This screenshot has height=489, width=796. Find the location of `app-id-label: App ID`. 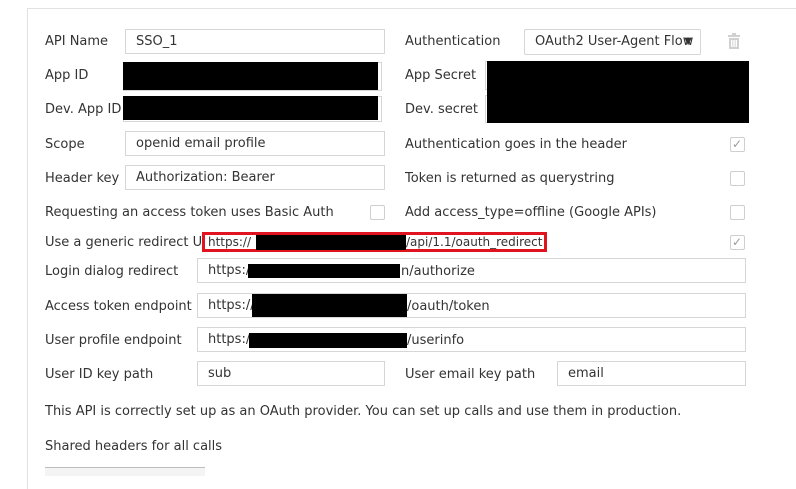

app-id-label: App ID is located at coordinates (67, 75).